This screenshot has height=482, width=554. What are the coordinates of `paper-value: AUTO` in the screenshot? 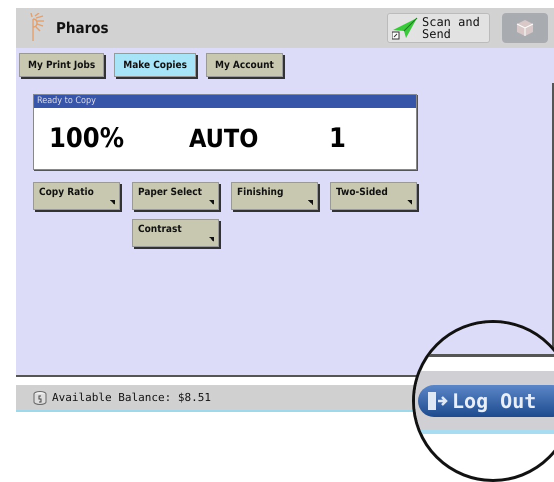 It's located at (224, 138).